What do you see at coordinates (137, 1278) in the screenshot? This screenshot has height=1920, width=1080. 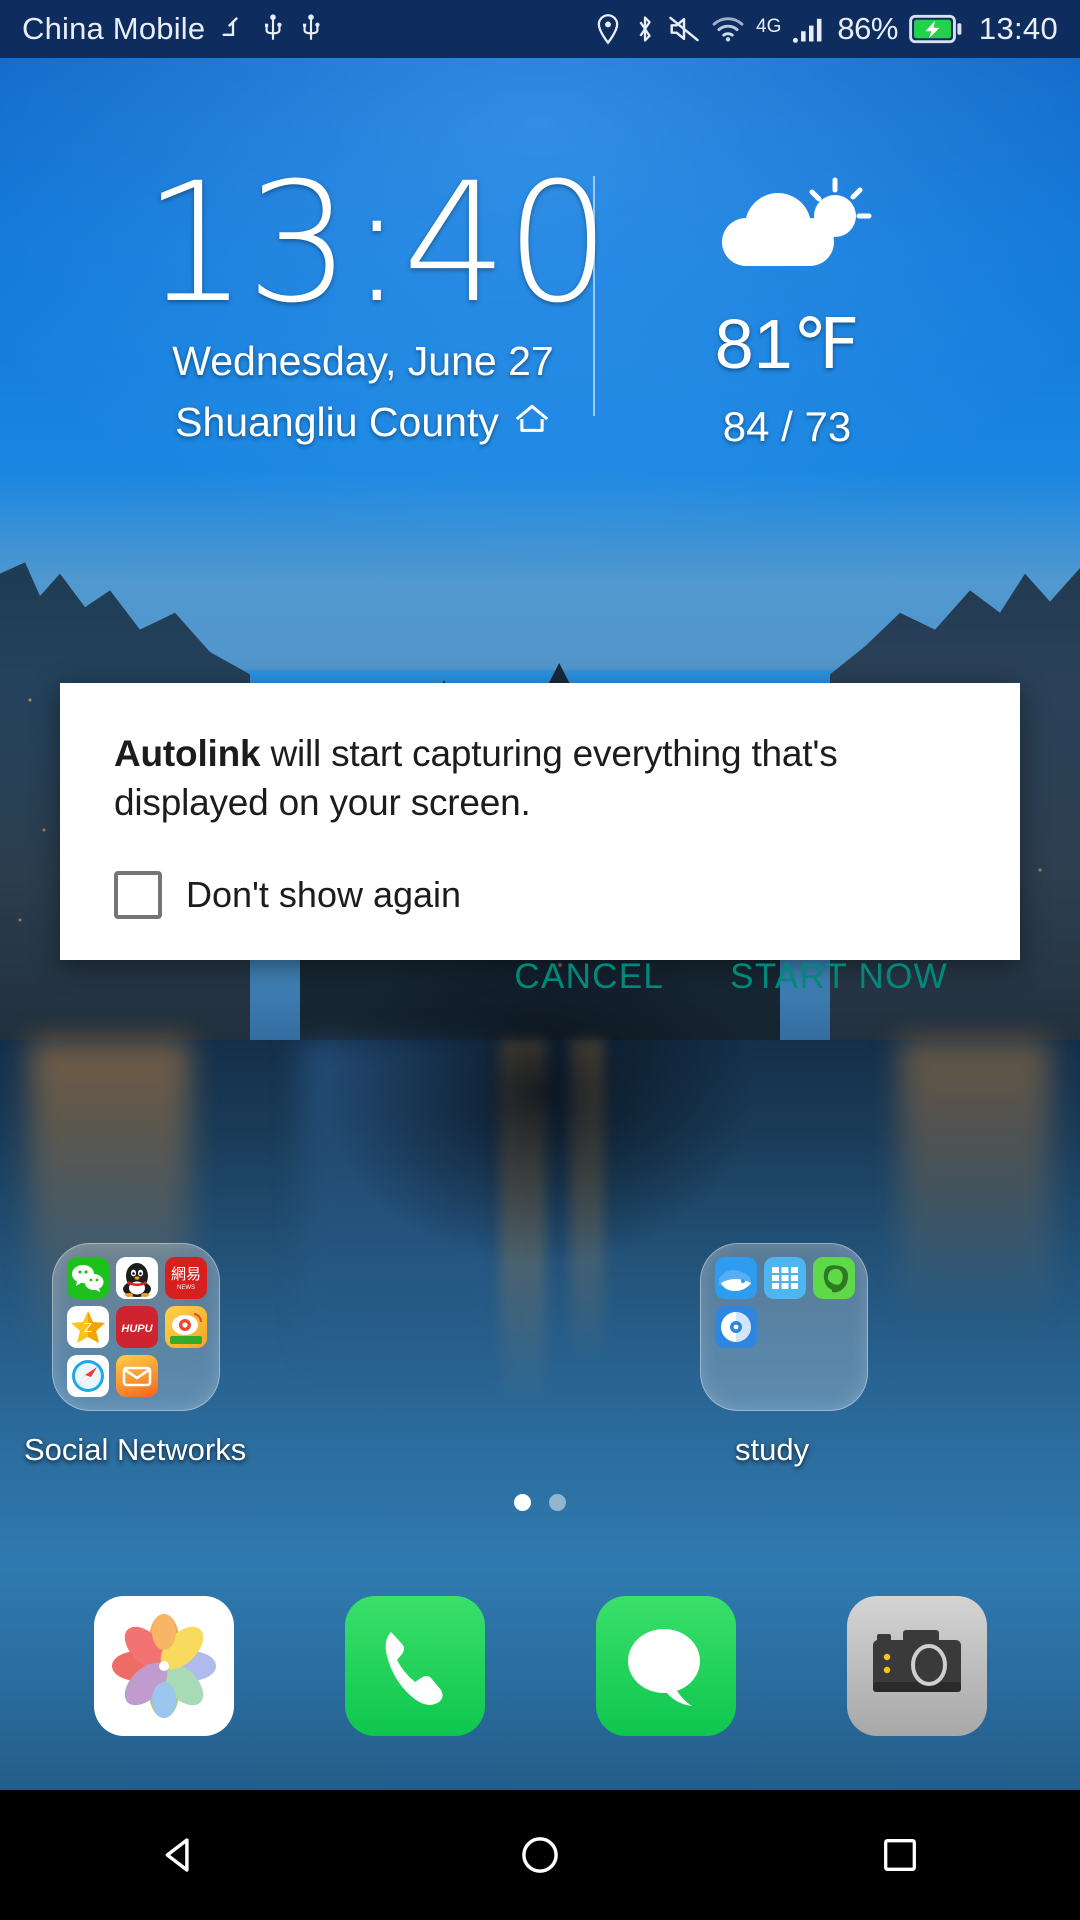 I see `qq-penguin-icon` at bounding box center [137, 1278].